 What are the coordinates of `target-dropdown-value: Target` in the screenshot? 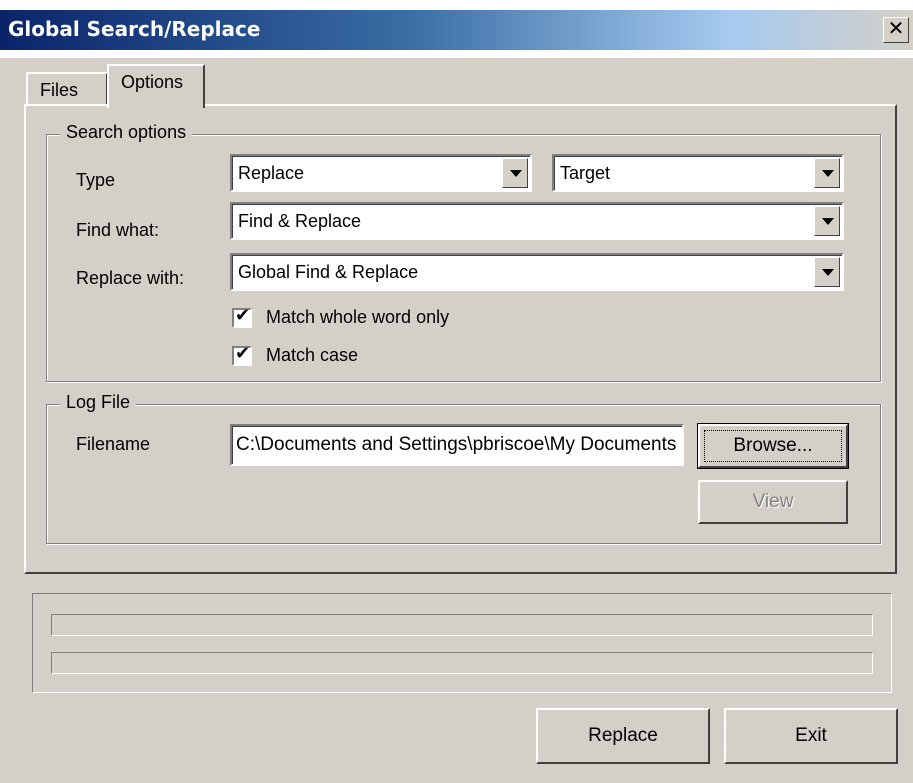 It's located at (585, 173).